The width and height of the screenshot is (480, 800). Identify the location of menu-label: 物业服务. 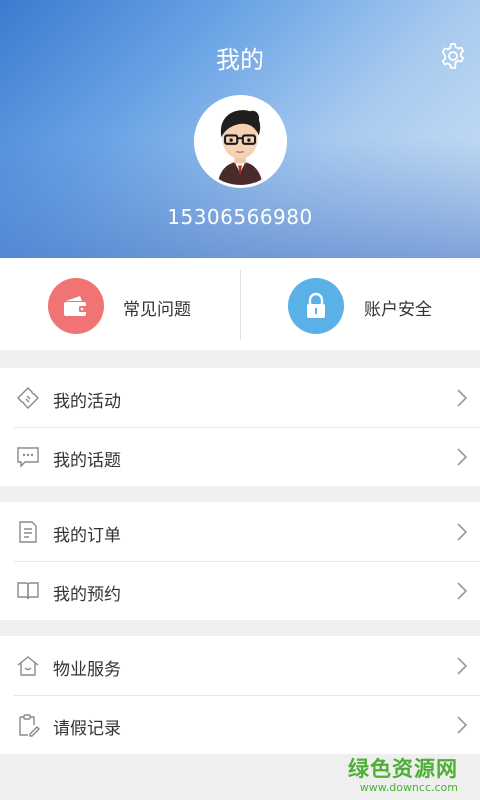
(87, 670).